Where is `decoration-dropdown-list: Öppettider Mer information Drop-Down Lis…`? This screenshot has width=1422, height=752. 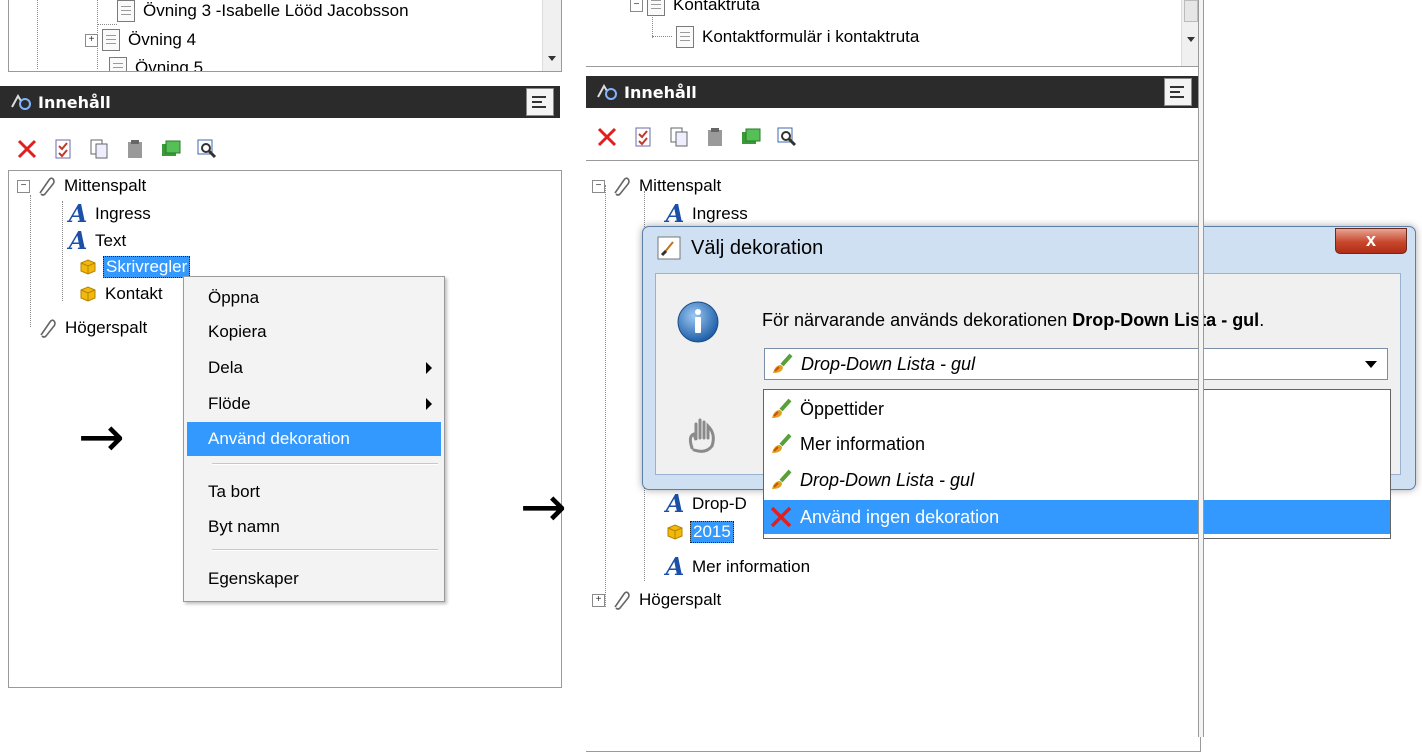 decoration-dropdown-list: Öppettider Mer information Drop-Down Lis… is located at coordinates (1077, 464).